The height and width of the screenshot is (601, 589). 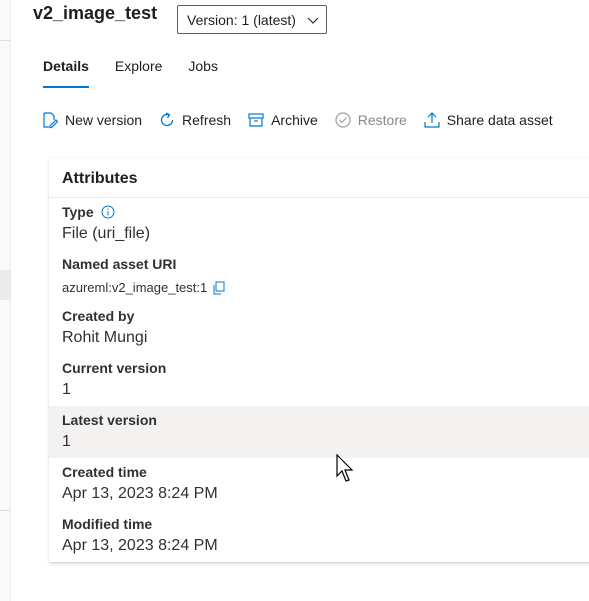 I want to click on latest-version-label: Latest version, so click(x=109, y=420).